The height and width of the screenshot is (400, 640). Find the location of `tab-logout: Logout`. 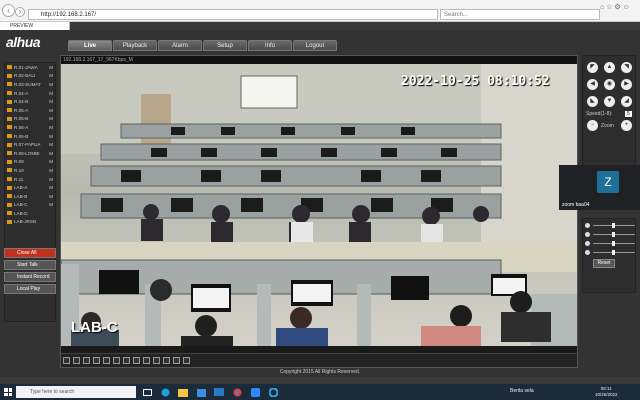

tab-logout: Logout is located at coordinates (315, 45).